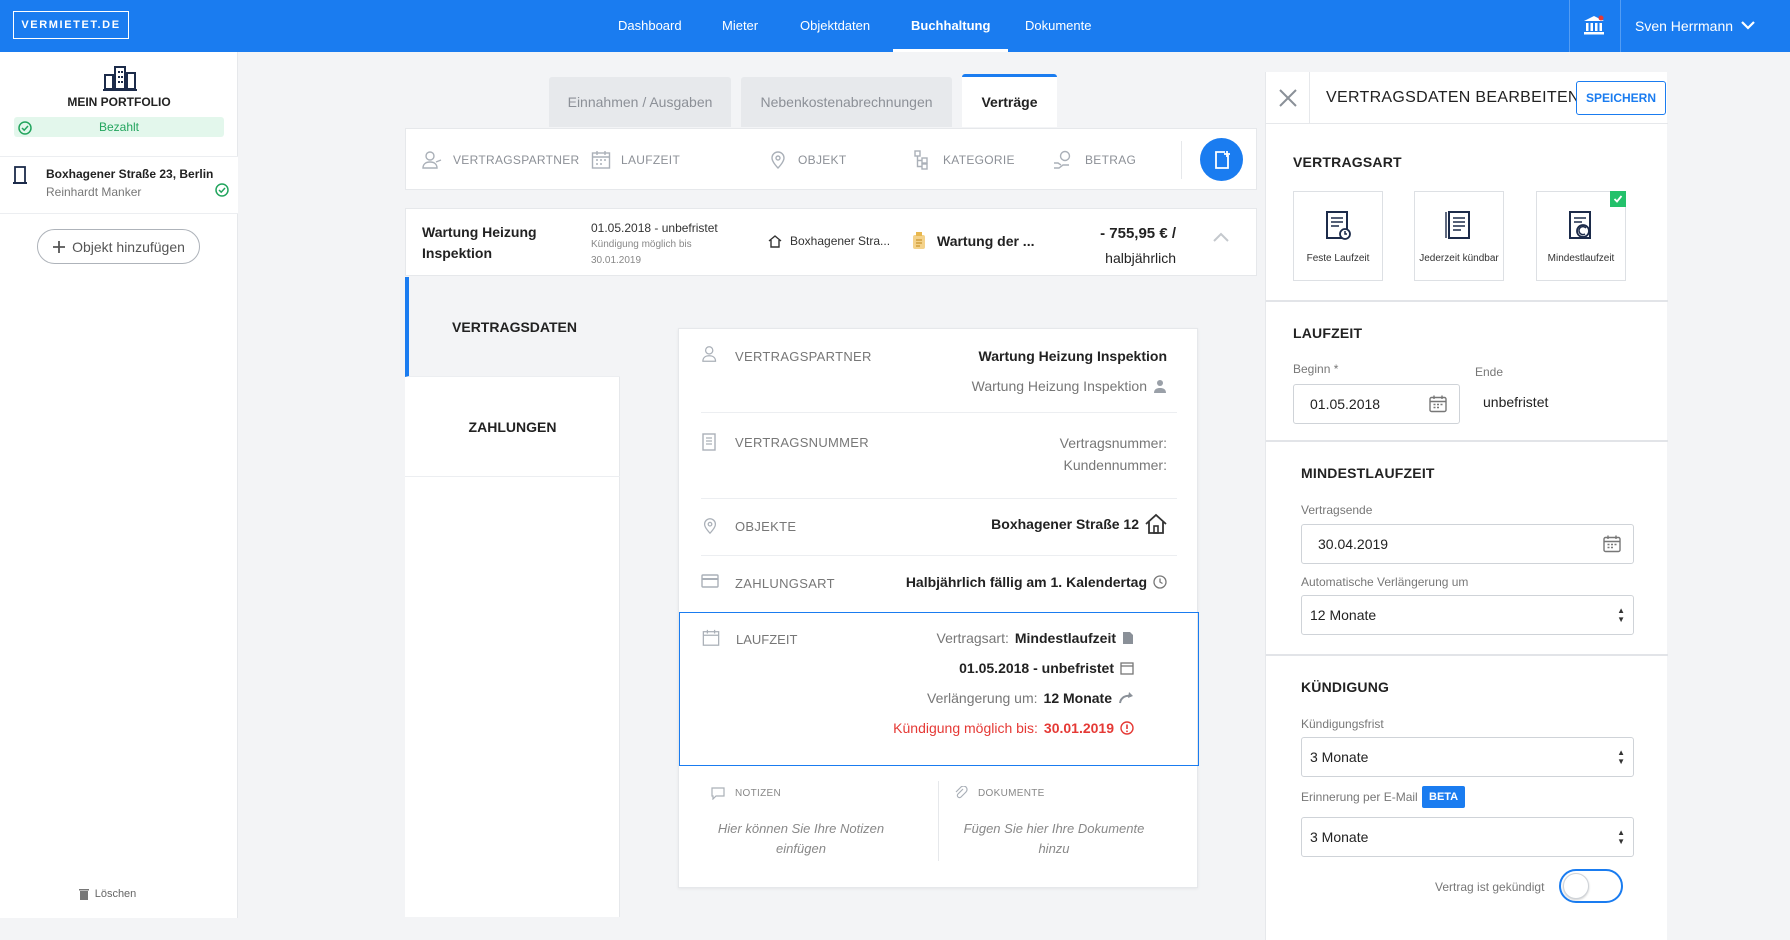 This screenshot has width=1790, height=940. What do you see at coordinates (500, 160) in the screenshot?
I see `filter-vertragspartner: VERTRAGSPARTNER` at bounding box center [500, 160].